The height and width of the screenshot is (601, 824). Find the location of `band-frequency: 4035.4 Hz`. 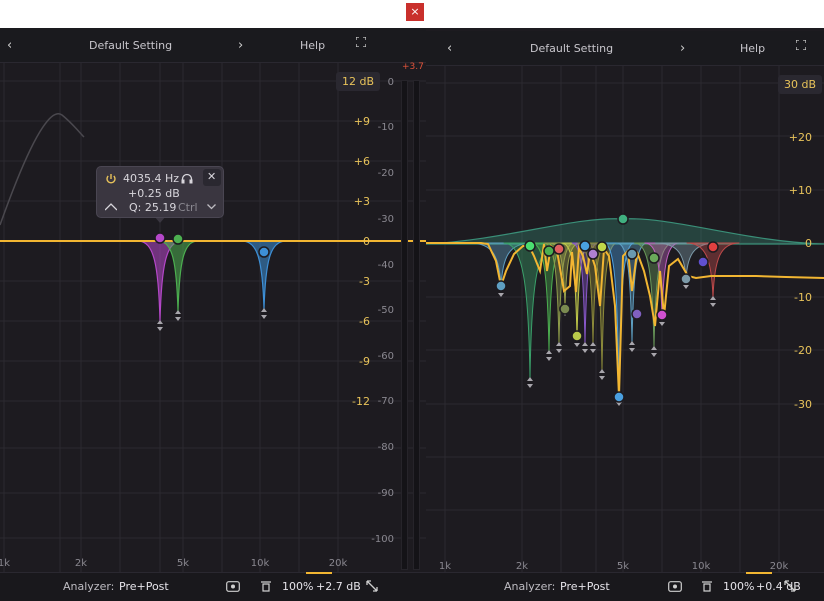

band-frequency: 4035.4 Hz is located at coordinates (151, 178).